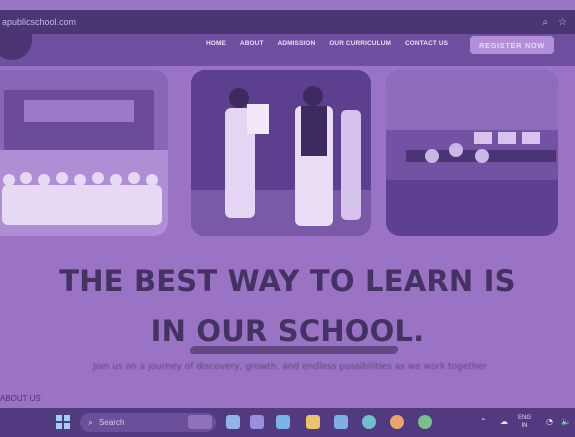  I want to click on nav-contact-us: CONTACT US, so click(426, 43).